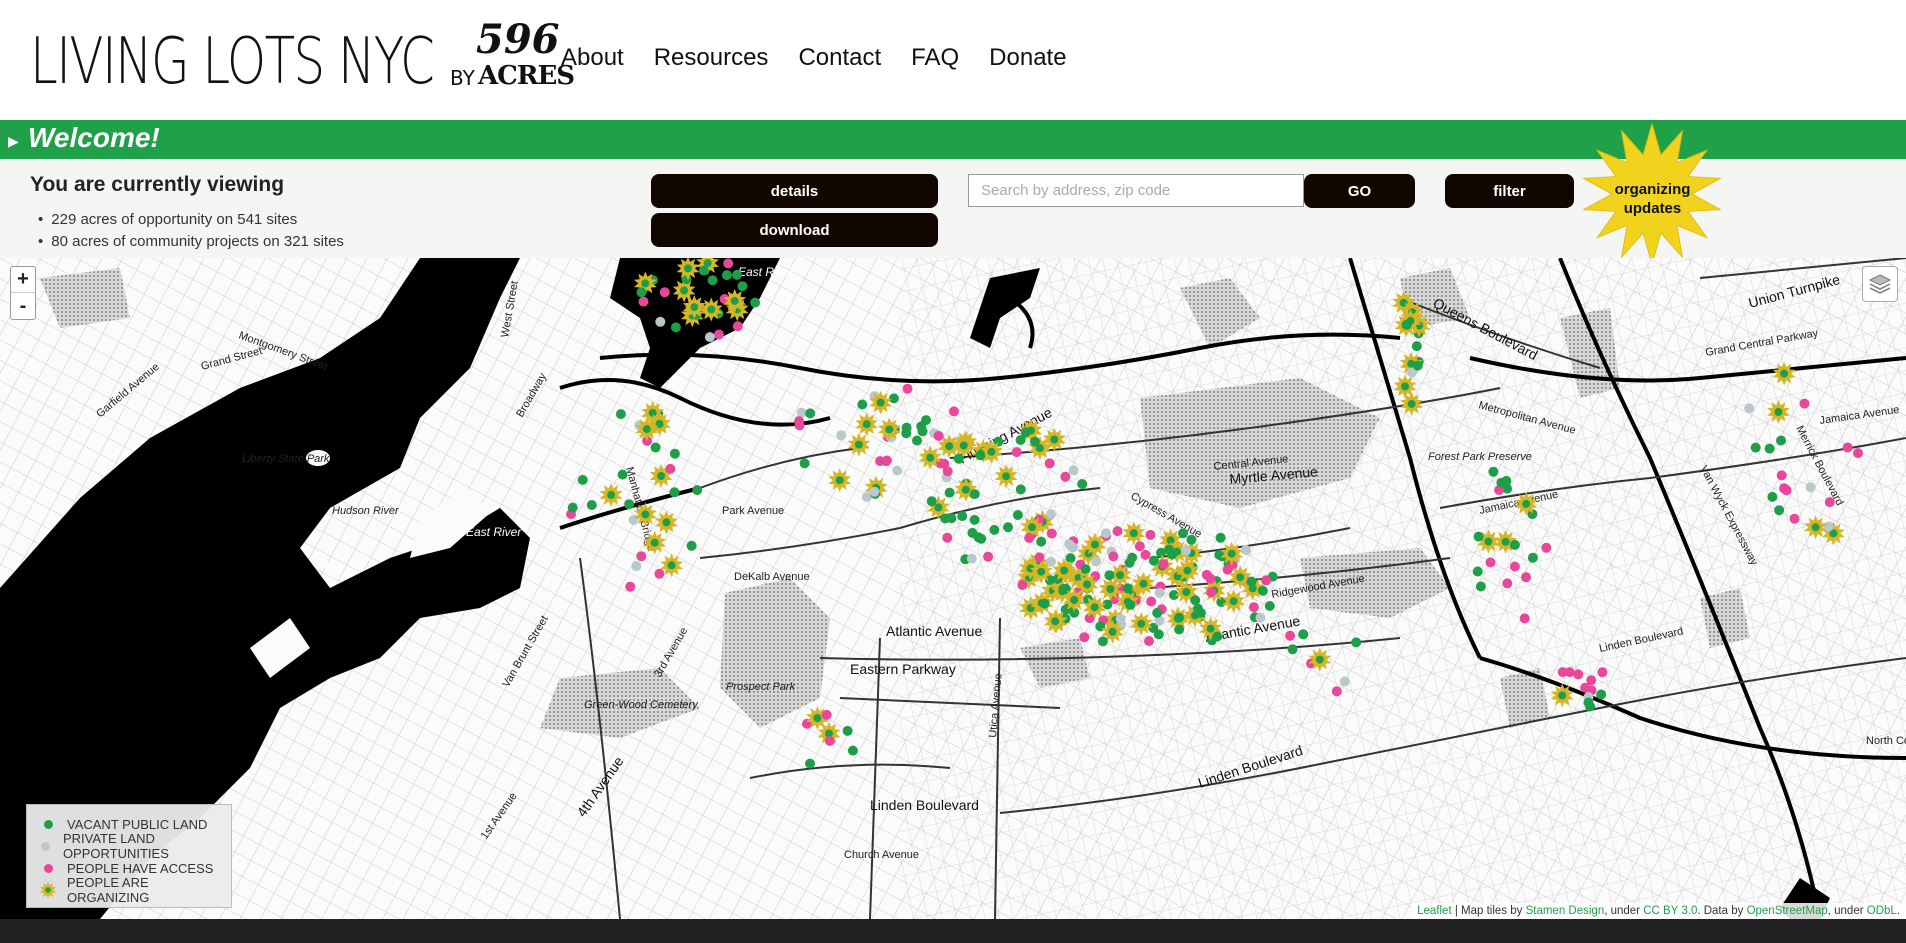 This screenshot has width=1906, height=943. Describe the element at coordinates (1509, 191) in the screenshot. I see `filter-button: filter` at that location.